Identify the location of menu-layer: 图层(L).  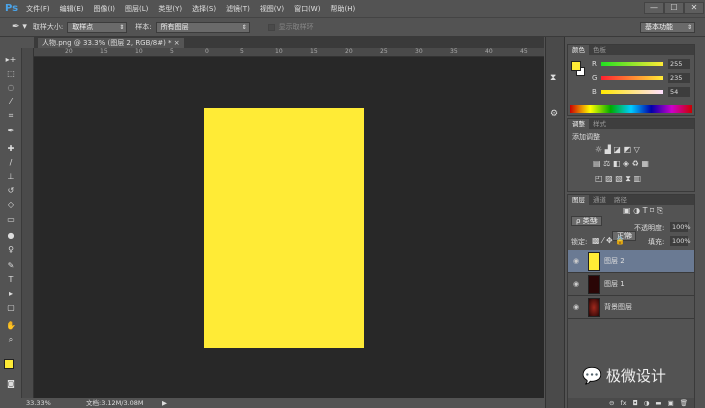
(136, 9).